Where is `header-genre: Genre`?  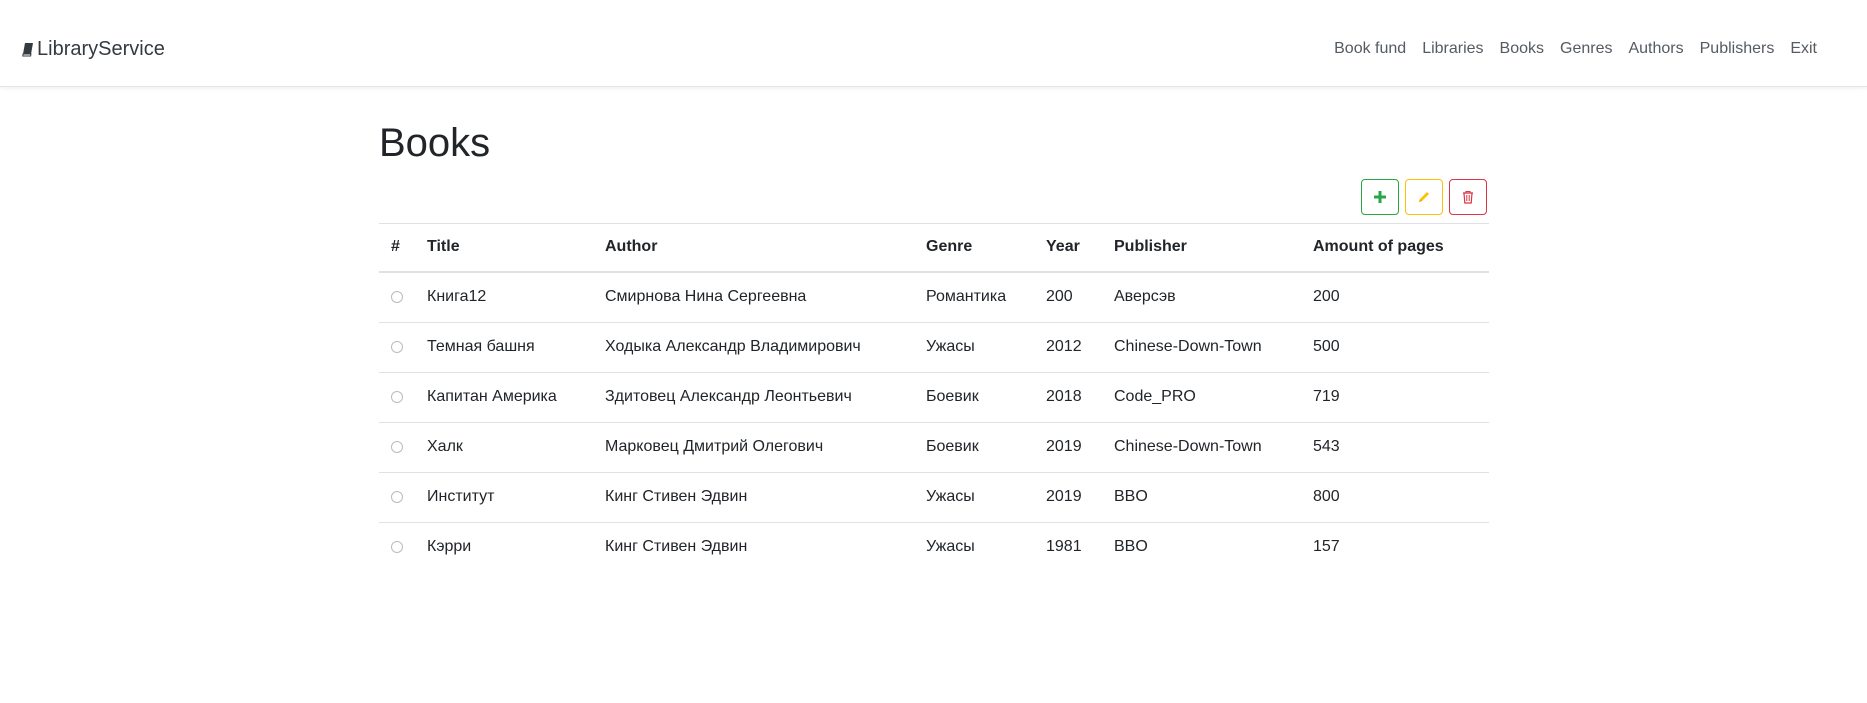
header-genre: Genre is located at coordinates (974, 248).